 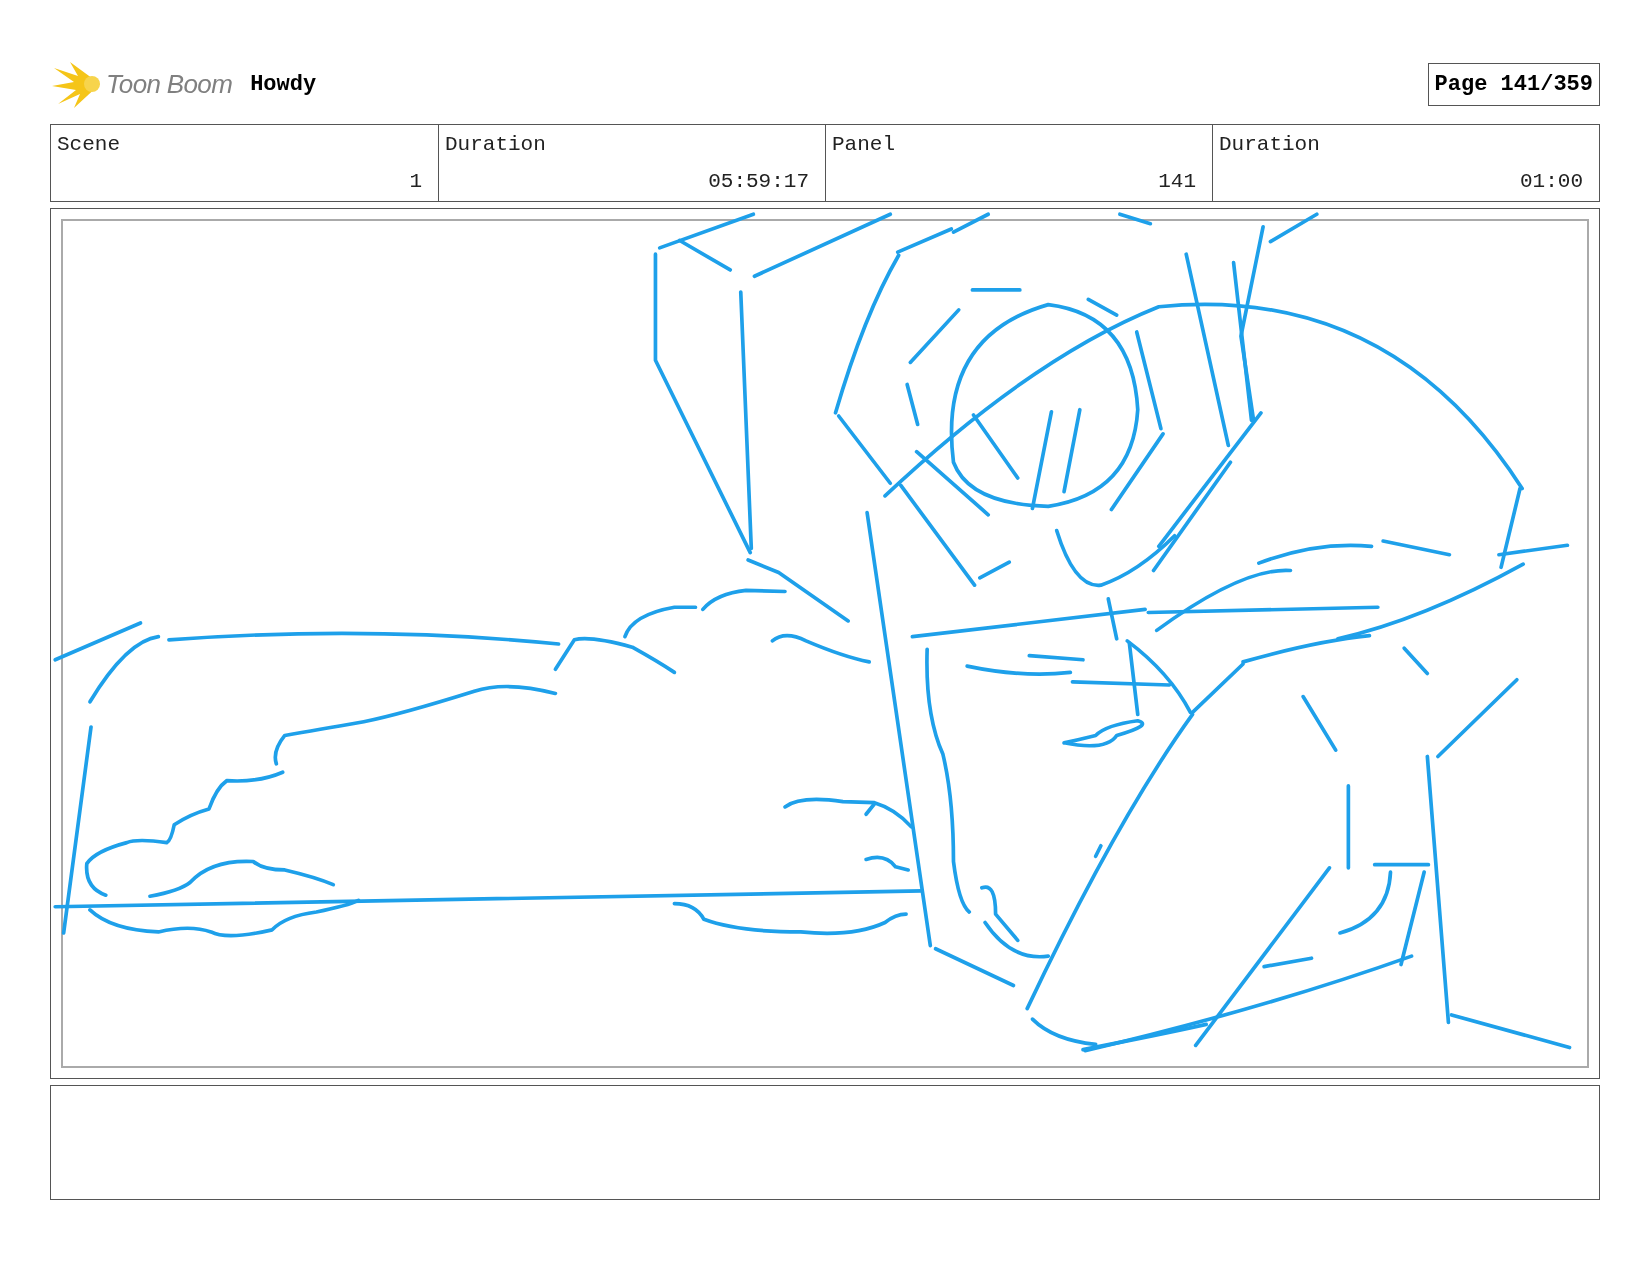 What do you see at coordinates (283, 84) in the screenshot?
I see `project-title: Howdy` at bounding box center [283, 84].